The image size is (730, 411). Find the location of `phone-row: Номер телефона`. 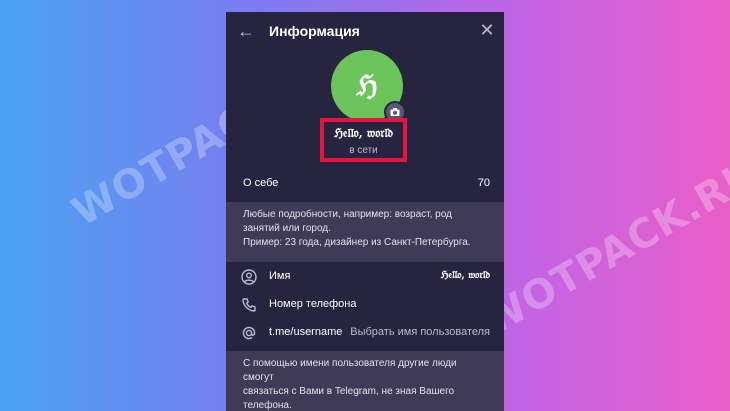

phone-row: Номер телефона is located at coordinates (365, 306).